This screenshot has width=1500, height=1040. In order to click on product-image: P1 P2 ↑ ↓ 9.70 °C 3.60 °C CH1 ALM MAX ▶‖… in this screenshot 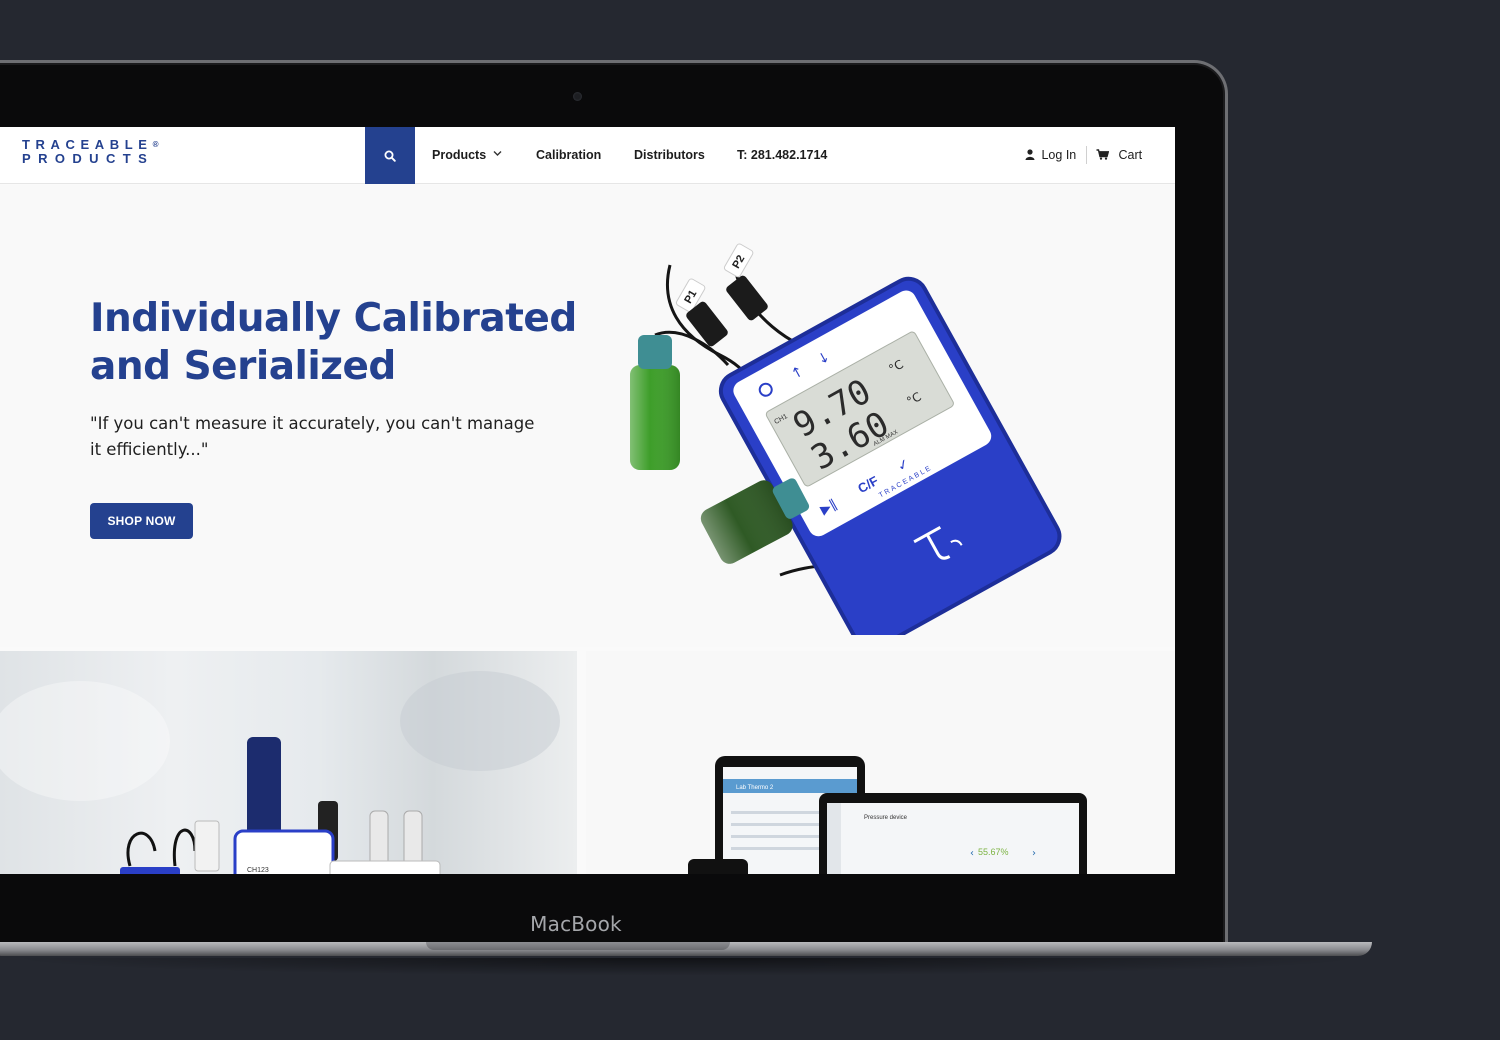, I will do `click(846, 439)`.